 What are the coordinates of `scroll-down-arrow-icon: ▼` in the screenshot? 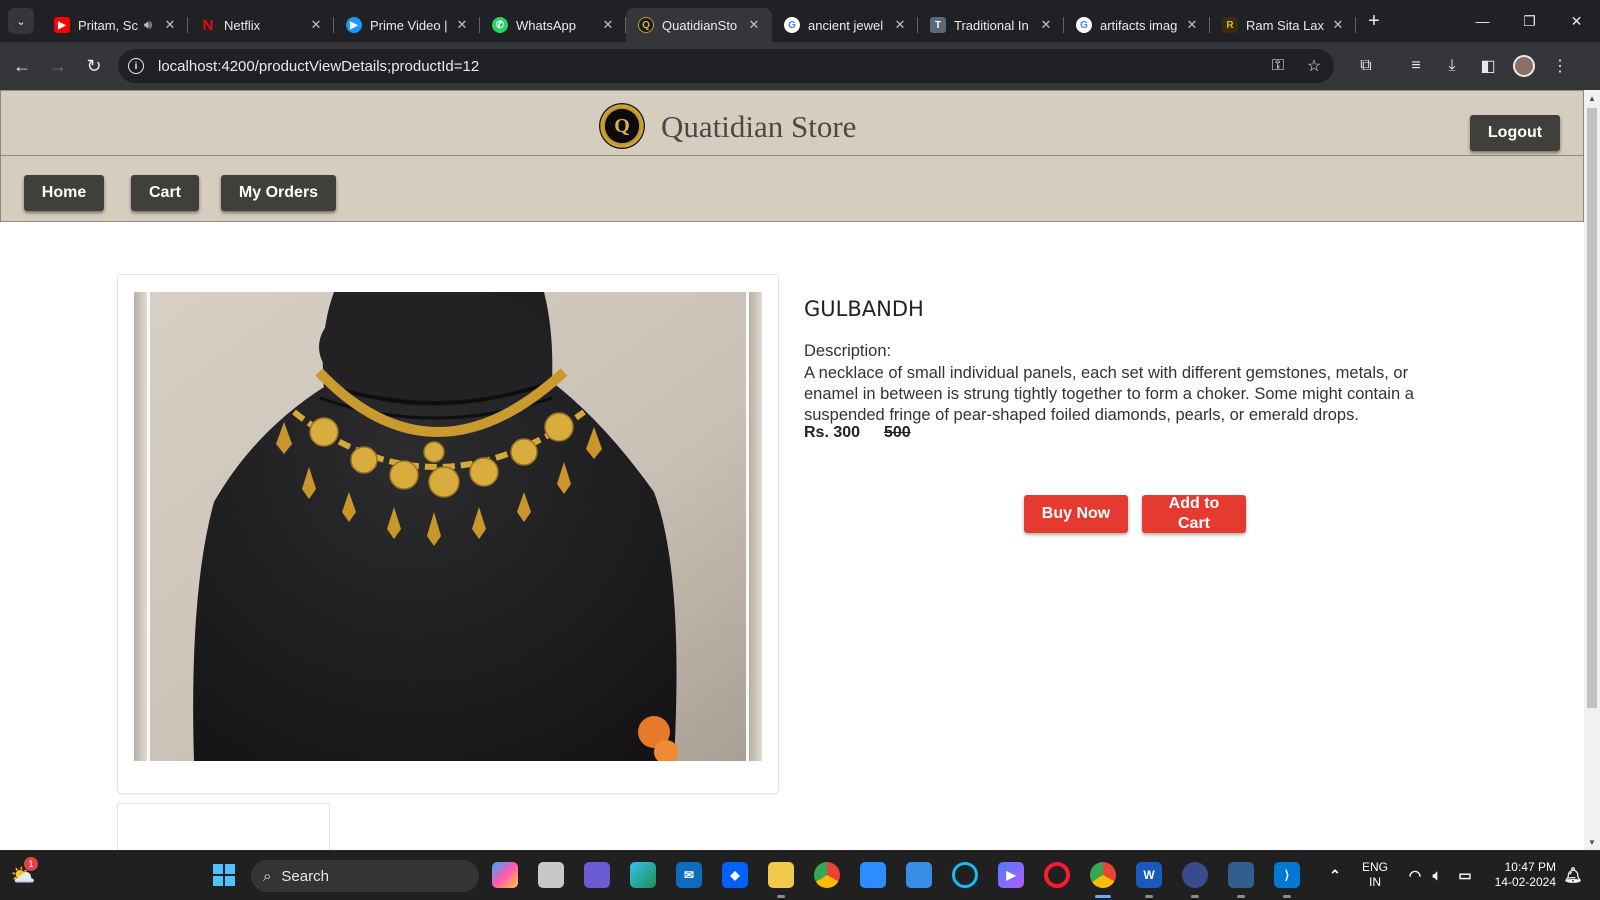 It's located at (1592, 842).